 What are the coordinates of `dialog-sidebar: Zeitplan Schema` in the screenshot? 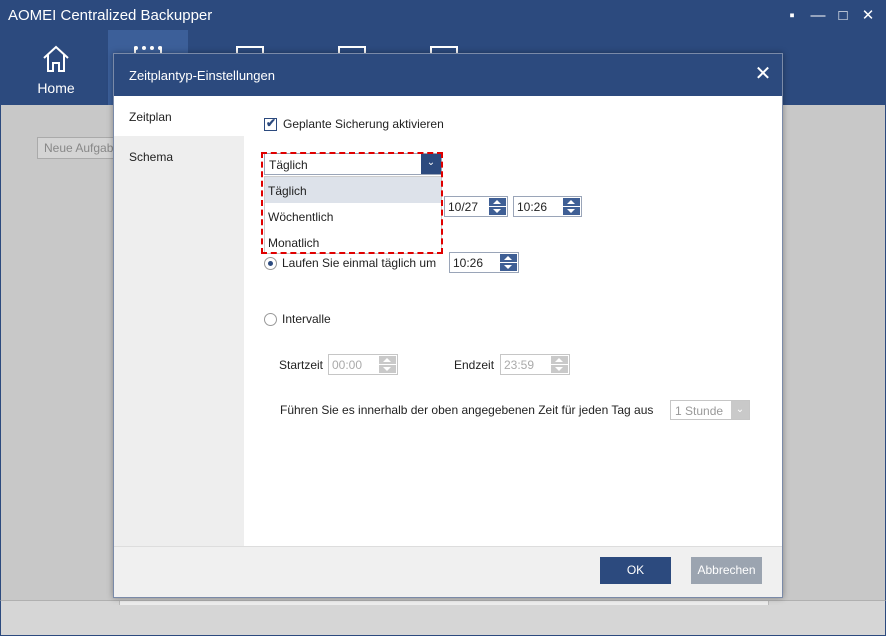 It's located at (179, 321).